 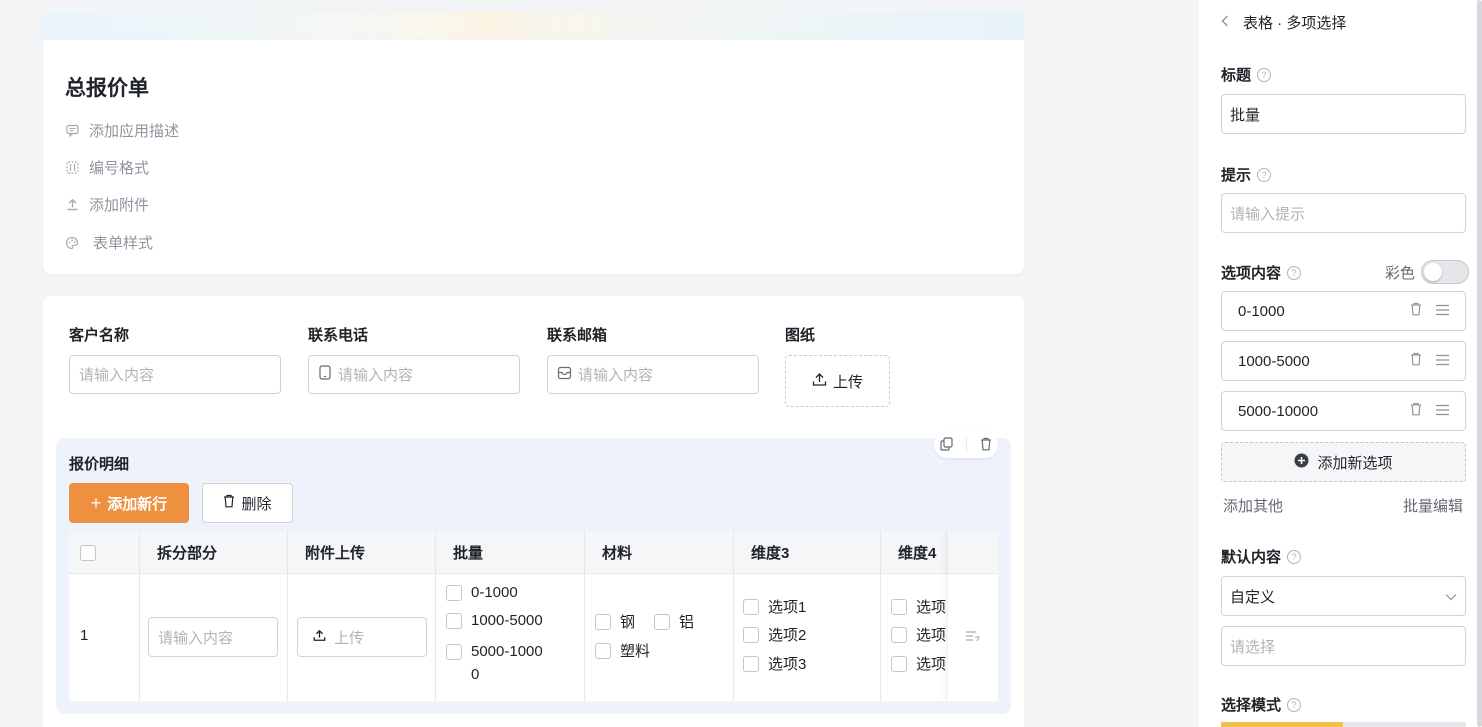 I want to click on back-chevron-icon, so click(x=1225, y=22).